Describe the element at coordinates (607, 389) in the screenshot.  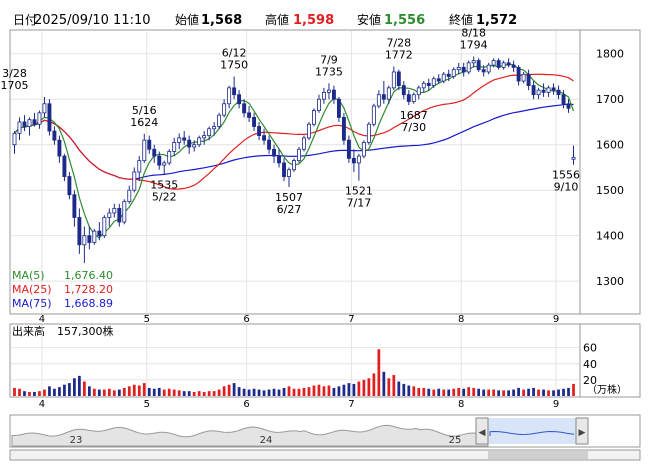
I see `volume-unit: （万株）` at that location.